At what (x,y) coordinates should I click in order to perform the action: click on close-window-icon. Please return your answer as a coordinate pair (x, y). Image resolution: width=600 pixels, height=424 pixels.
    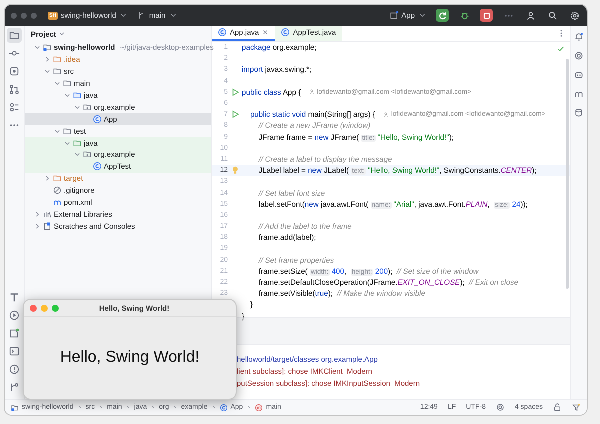
    Looking at the image, I should click on (33, 308).